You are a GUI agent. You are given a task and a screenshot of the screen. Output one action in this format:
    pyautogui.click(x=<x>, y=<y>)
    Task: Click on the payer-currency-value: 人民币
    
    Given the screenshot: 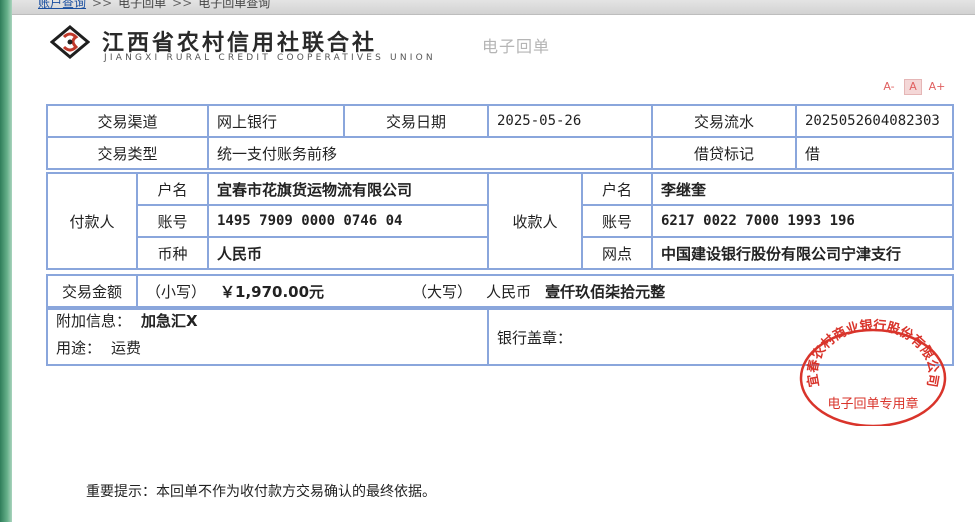 What is the action you would take?
    pyautogui.click(x=348, y=253)
    